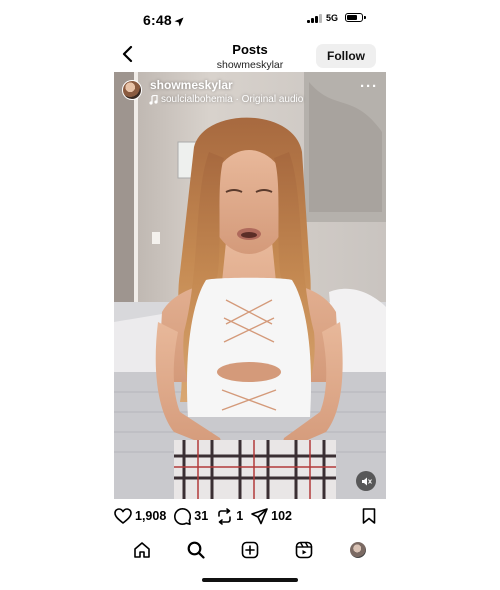  Describe the element at coordinates (191, 85) in the screenshot. I see `post-username: showmeskylar` at that location.